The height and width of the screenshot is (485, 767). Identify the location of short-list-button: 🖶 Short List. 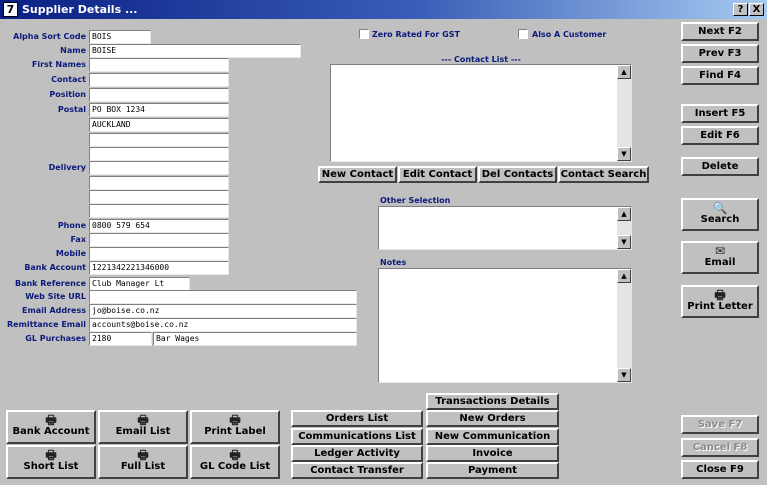
(51, 462).